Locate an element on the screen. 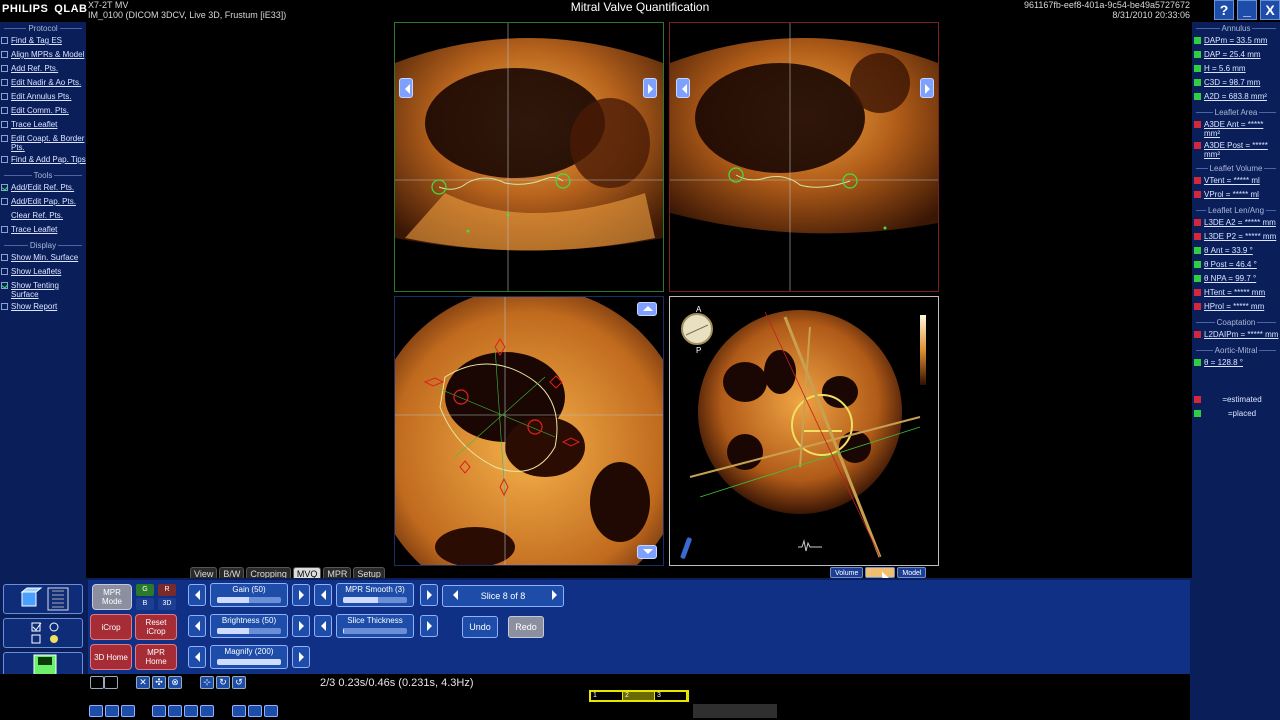 Image resolution: width=1280 pixels, height=720 pixels. mpr-home-button: MPR Home is located at coordinates (156, 657).